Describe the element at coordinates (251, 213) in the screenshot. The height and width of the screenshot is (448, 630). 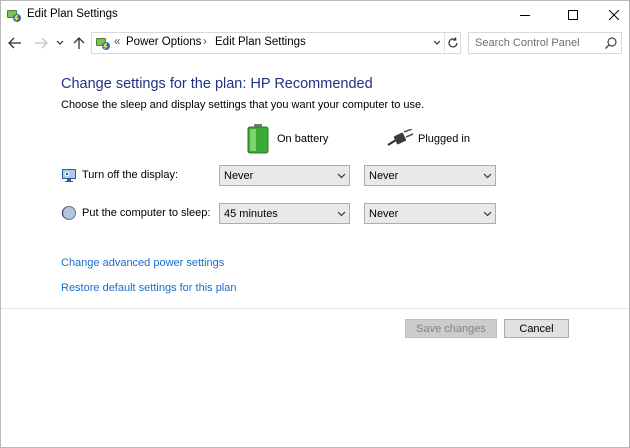
I see `sleep-battery-value: 45 minutes` at that location.